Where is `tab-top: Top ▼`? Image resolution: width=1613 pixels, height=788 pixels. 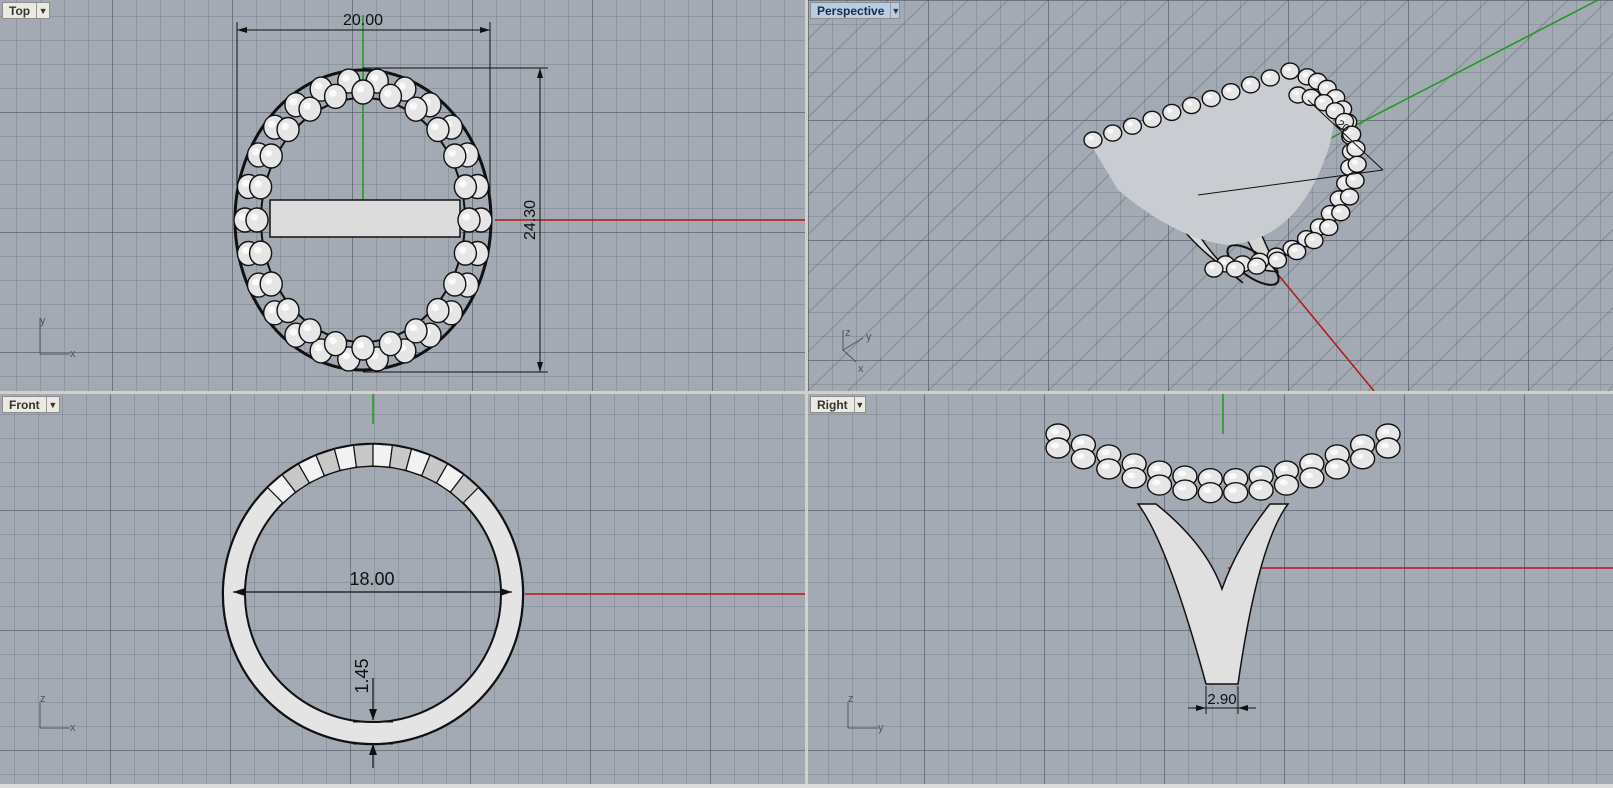 tab-top: Top ▼ is located at coordinates (26, 10).